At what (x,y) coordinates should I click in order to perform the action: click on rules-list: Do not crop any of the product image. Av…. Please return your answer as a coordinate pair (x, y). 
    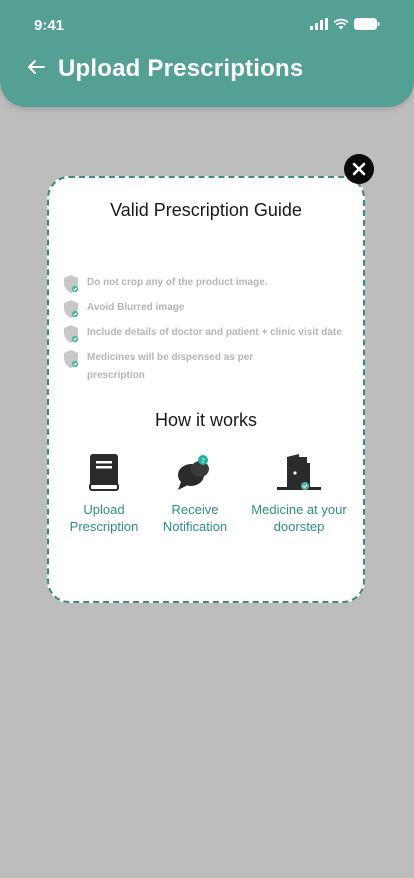
    Looking at the image, I should click on (213, 333).